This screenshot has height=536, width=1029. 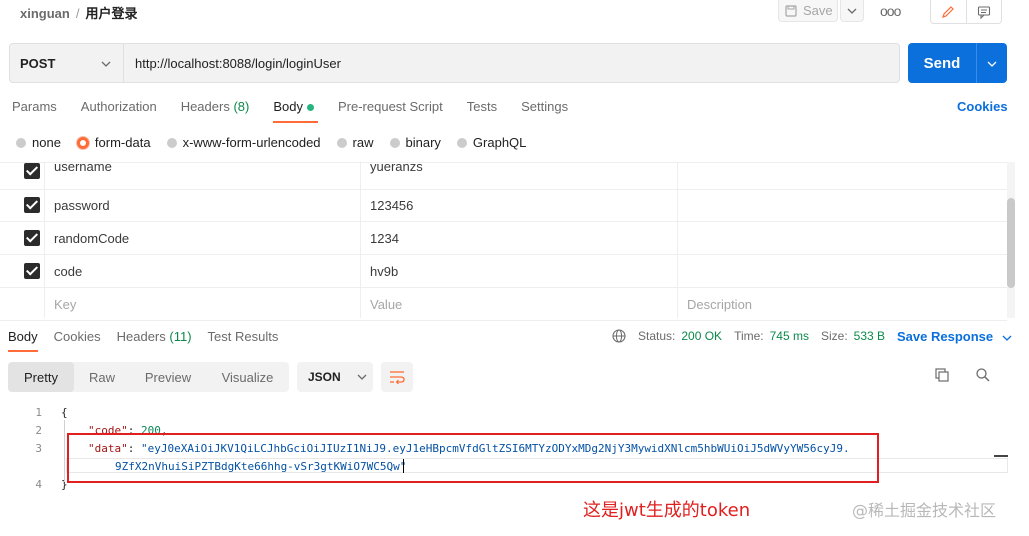 I want to click on radio-label: binary, so click(x=423, y=142).